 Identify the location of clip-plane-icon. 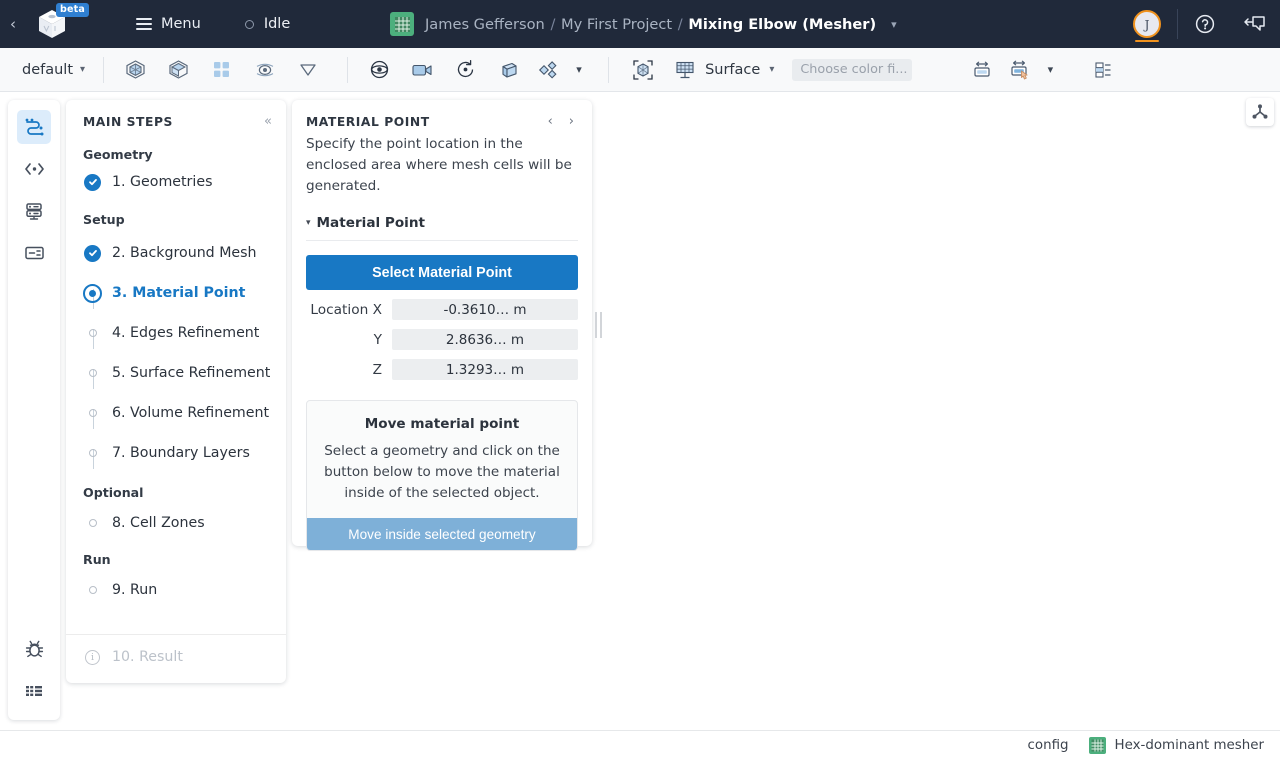
(548, 69).